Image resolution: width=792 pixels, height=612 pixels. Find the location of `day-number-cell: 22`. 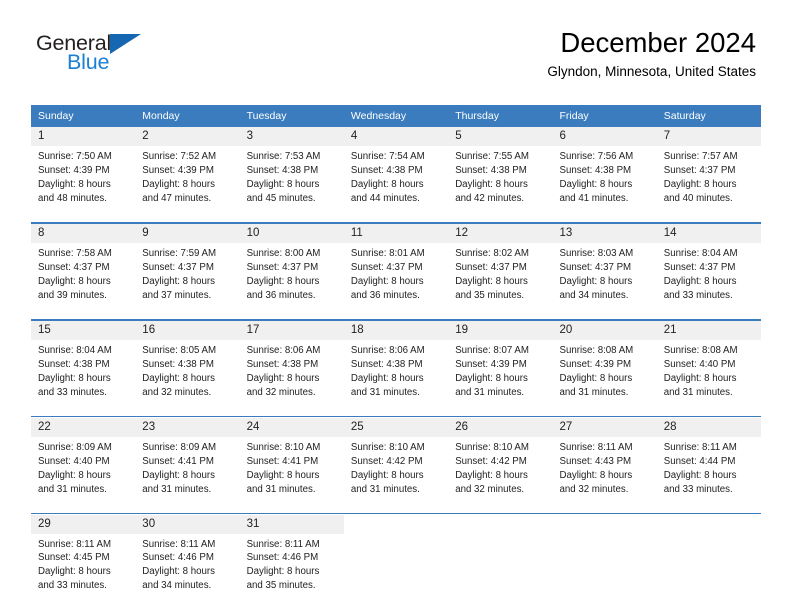

day-number-cell: 22 is located at coordinates (83, 427).